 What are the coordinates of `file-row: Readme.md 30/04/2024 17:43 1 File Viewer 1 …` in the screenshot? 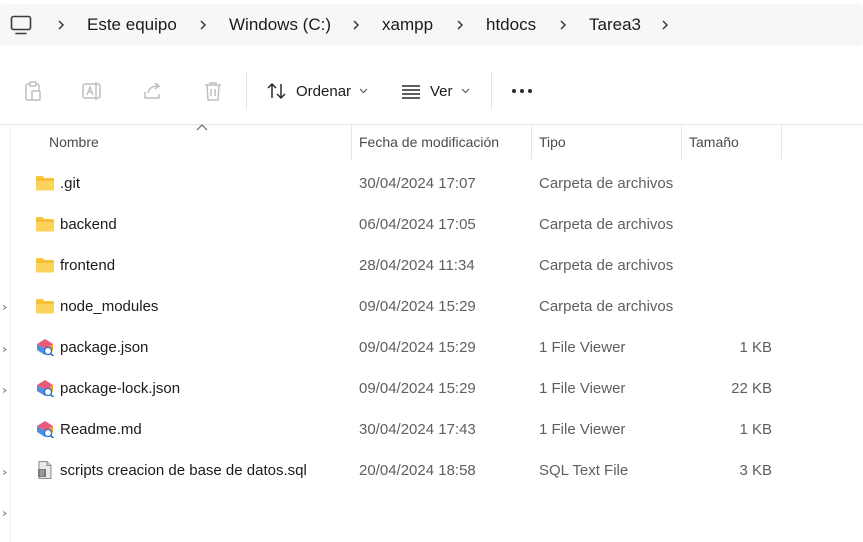 It's located at (436, 429).